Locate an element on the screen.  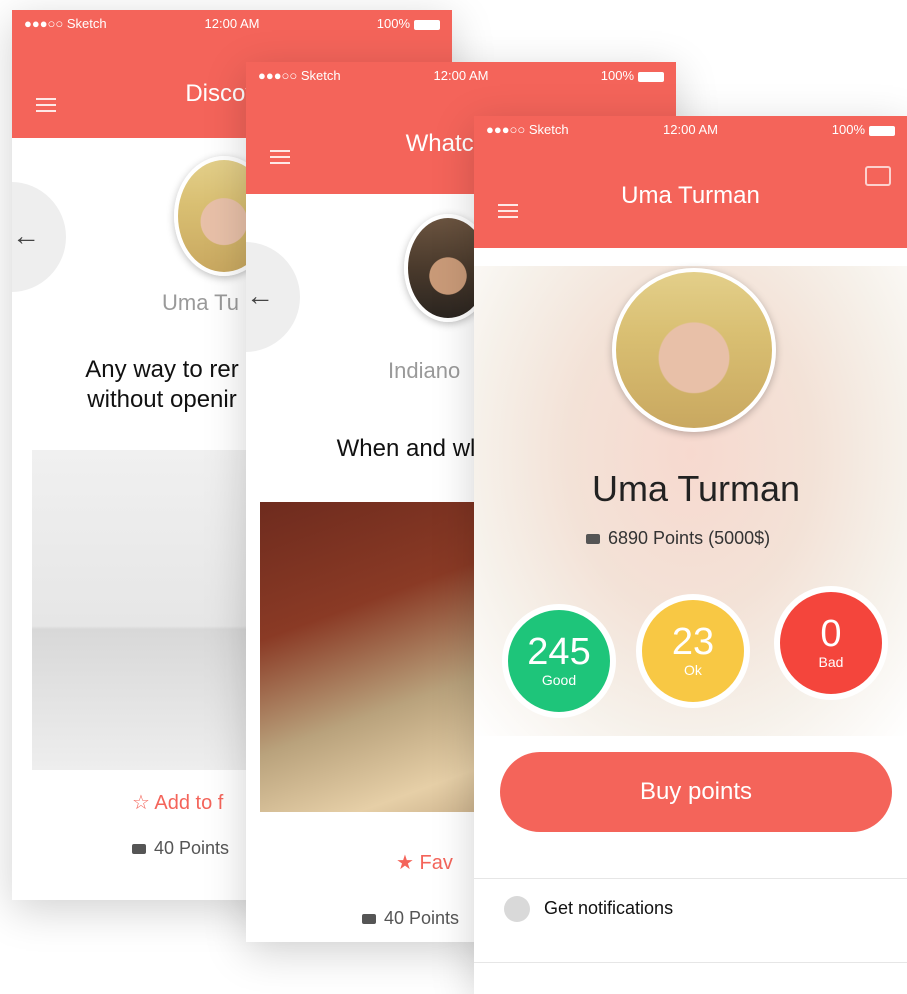
notifications-row: Get notifications is located at coordinates (588, 909).